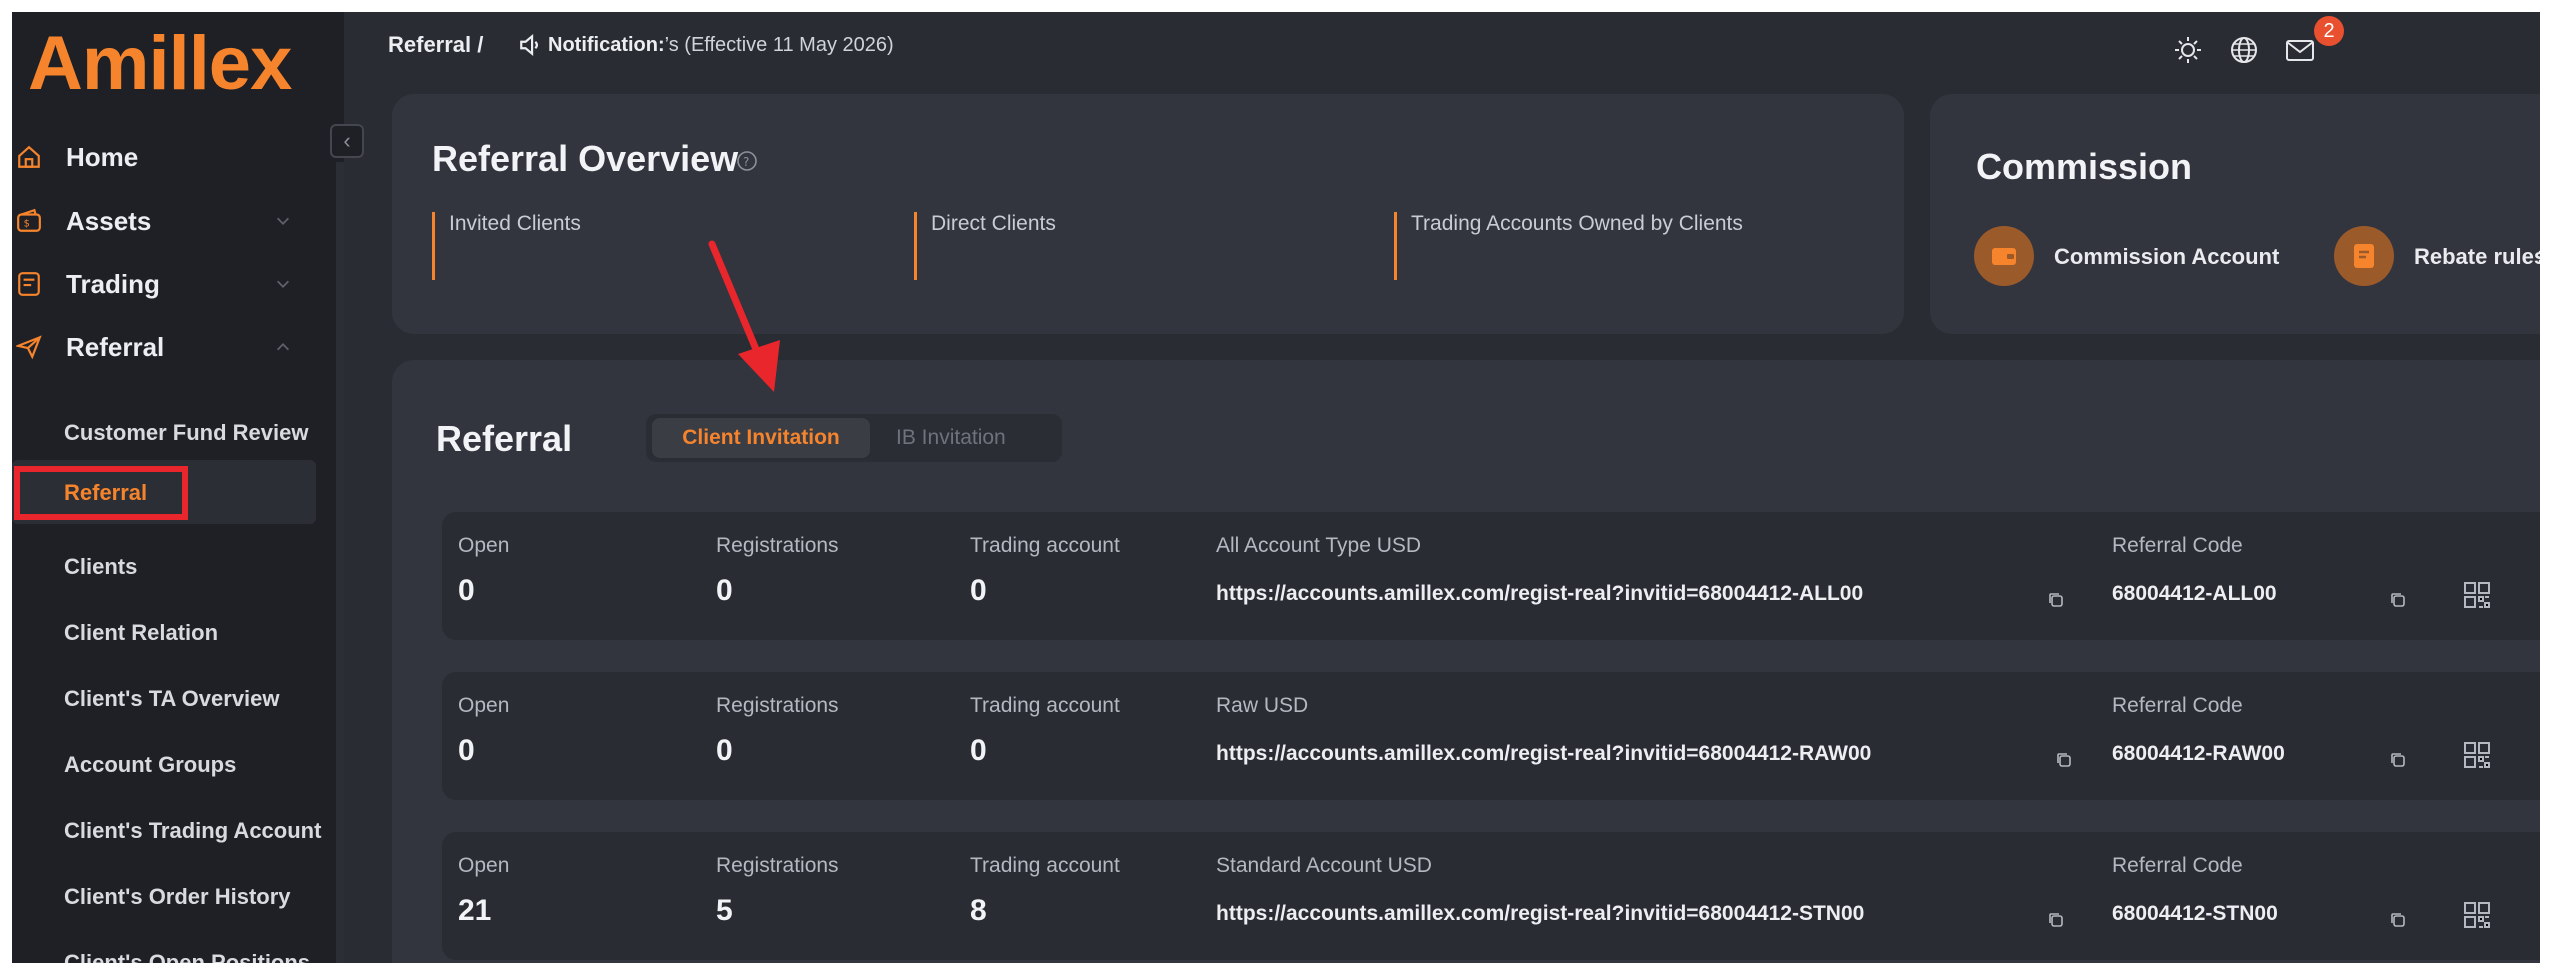 The image size is (2553, 975). What do you see at coordinates (1319, 545) in the screenshot?
I see `account-type-label: All Account Type USD` at bounding box center [1319, 545].